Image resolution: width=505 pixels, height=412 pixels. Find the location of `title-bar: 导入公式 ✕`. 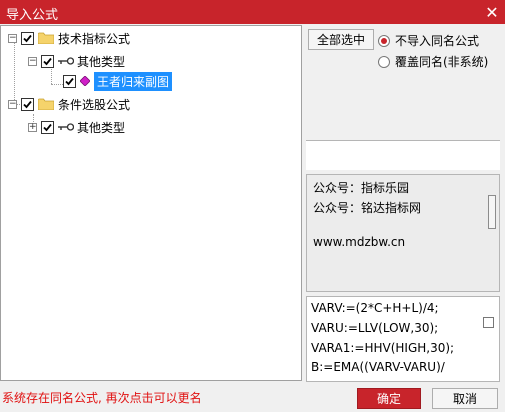

title-bar: 导入公式 ✕ is located at coordinates (252, 12).